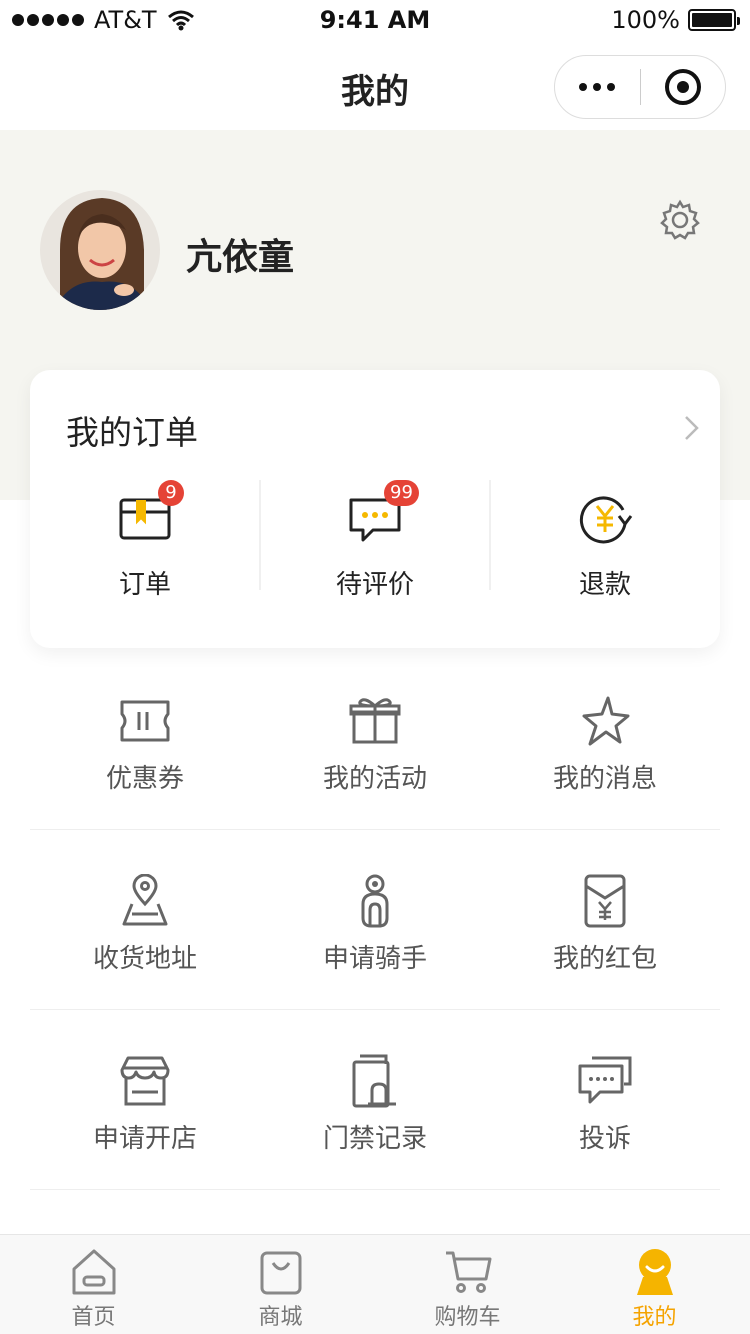 The height and width of the screenshot is (1334, 750). Describe the element at coordinates (93, 1317) in the screenshot. I see `tab-label: 首页` at that location.